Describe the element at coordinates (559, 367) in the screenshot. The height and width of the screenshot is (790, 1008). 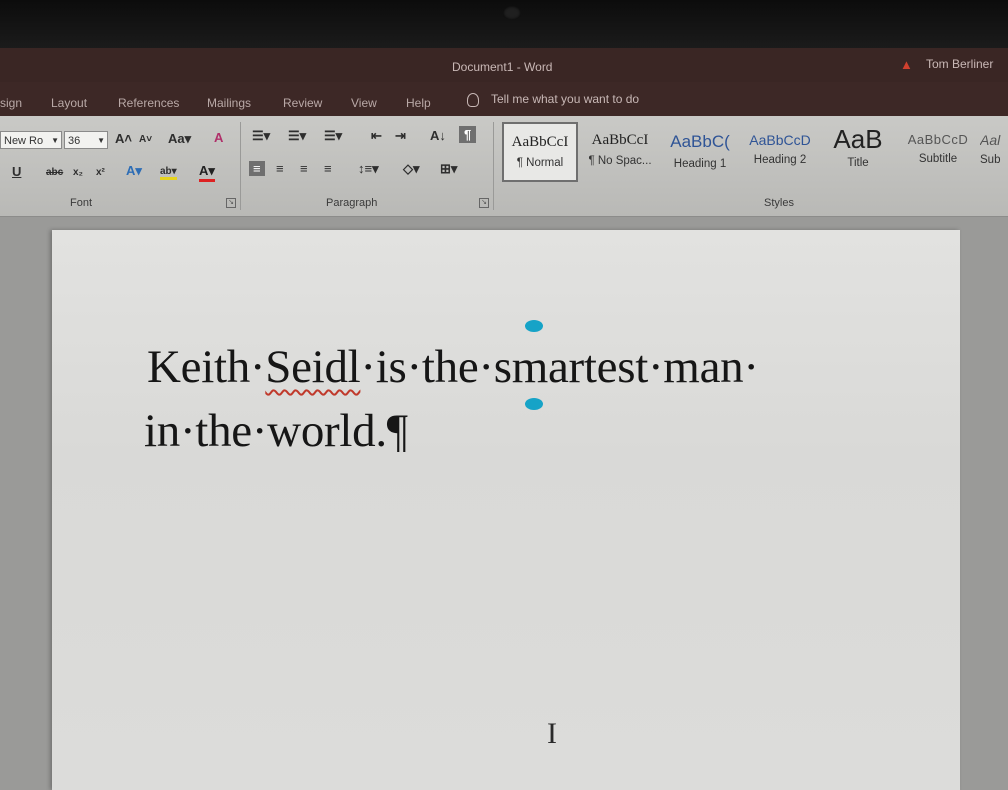
I see `text-run: ·is·the·smartest·man·` at that location.